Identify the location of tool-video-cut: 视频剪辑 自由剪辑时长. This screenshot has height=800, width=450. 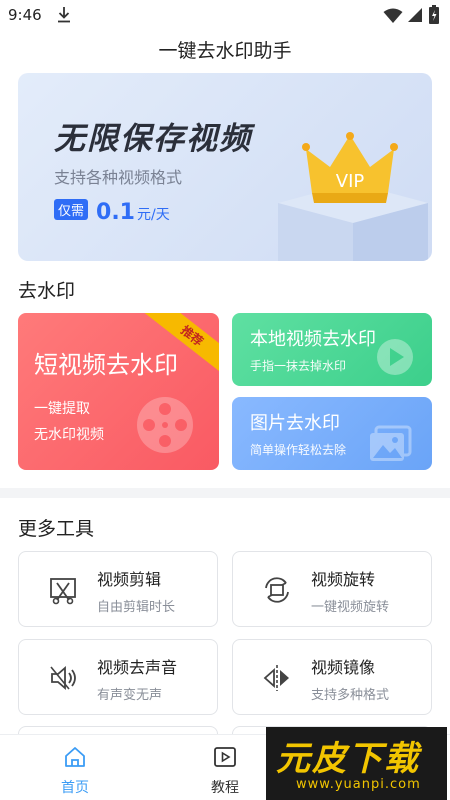
(118, 589).